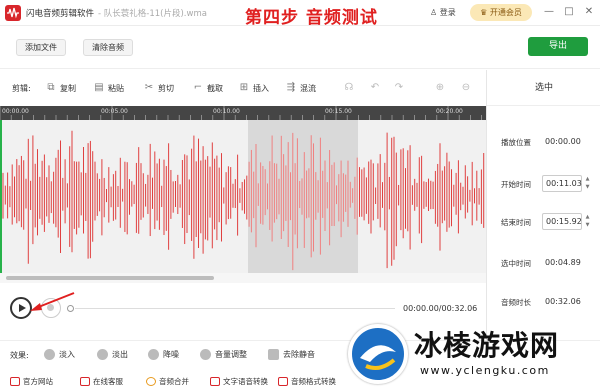  I want to click on redo-icon: ↷, so click(399, 87).